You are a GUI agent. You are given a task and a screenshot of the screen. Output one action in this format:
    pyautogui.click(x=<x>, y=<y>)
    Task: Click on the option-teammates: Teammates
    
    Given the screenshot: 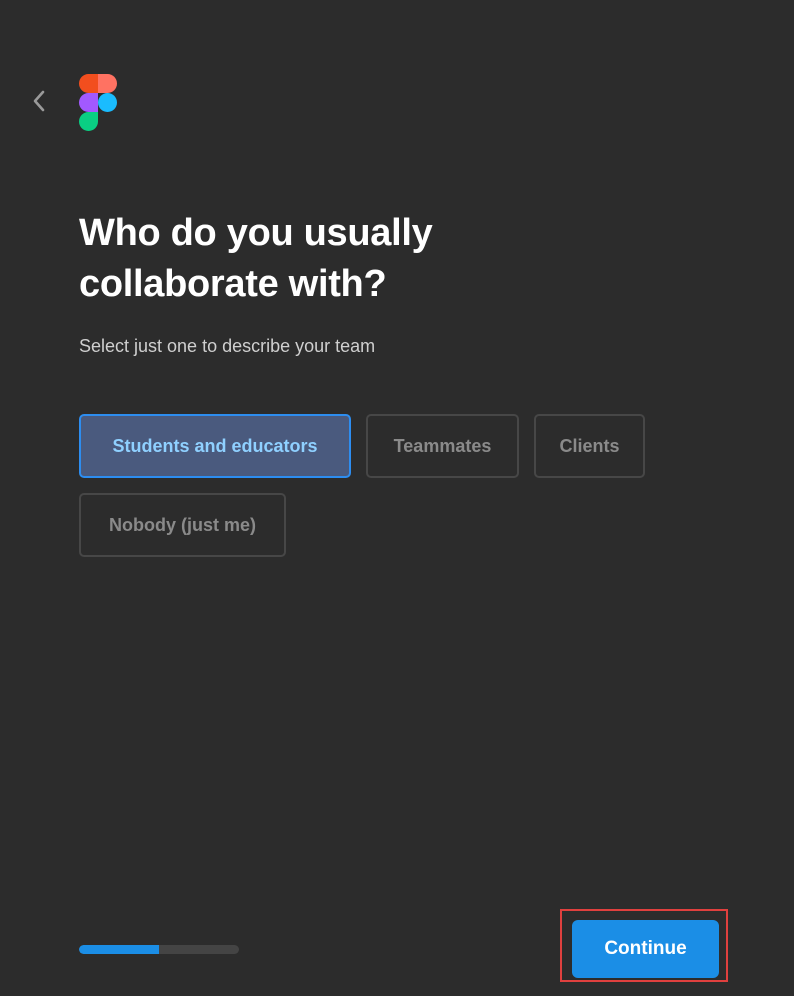 What is the action you would take?
    pyautogui.click(x=442, y=446)
    